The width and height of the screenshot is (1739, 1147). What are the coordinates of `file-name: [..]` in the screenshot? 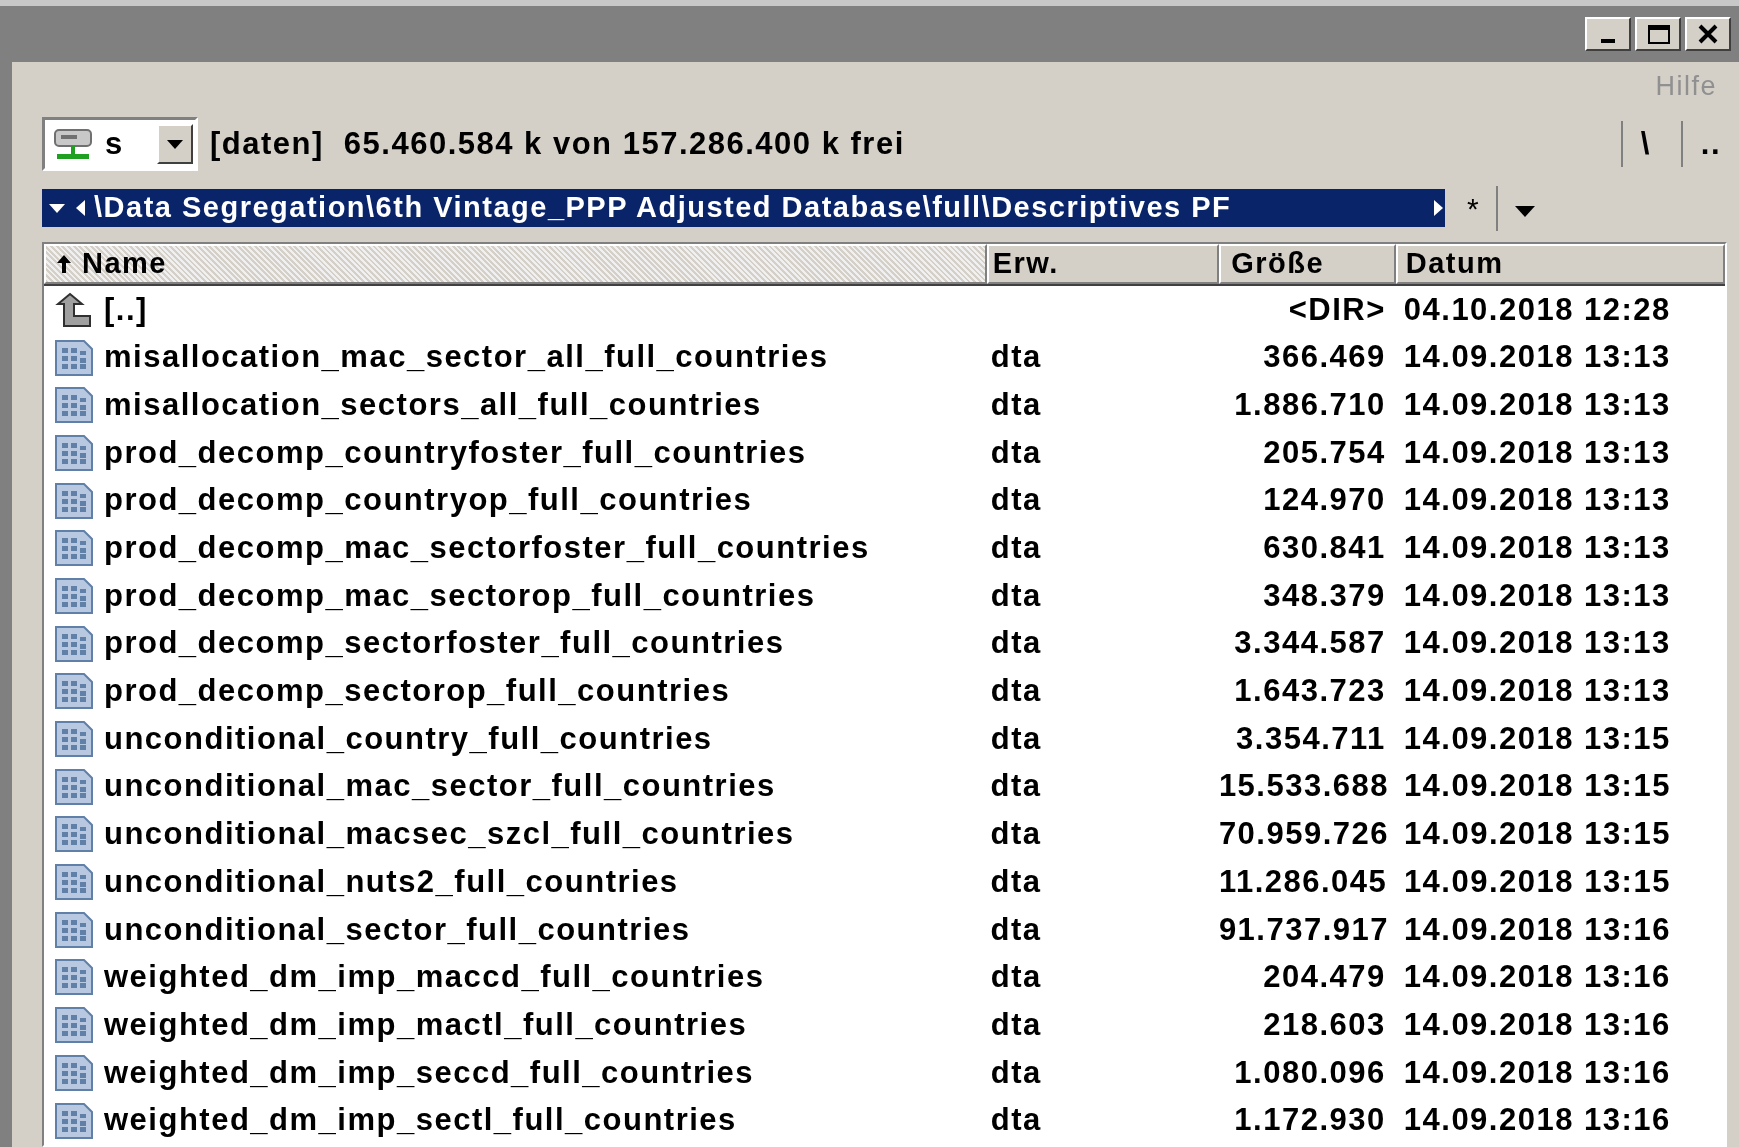 It's located at (126, 310).